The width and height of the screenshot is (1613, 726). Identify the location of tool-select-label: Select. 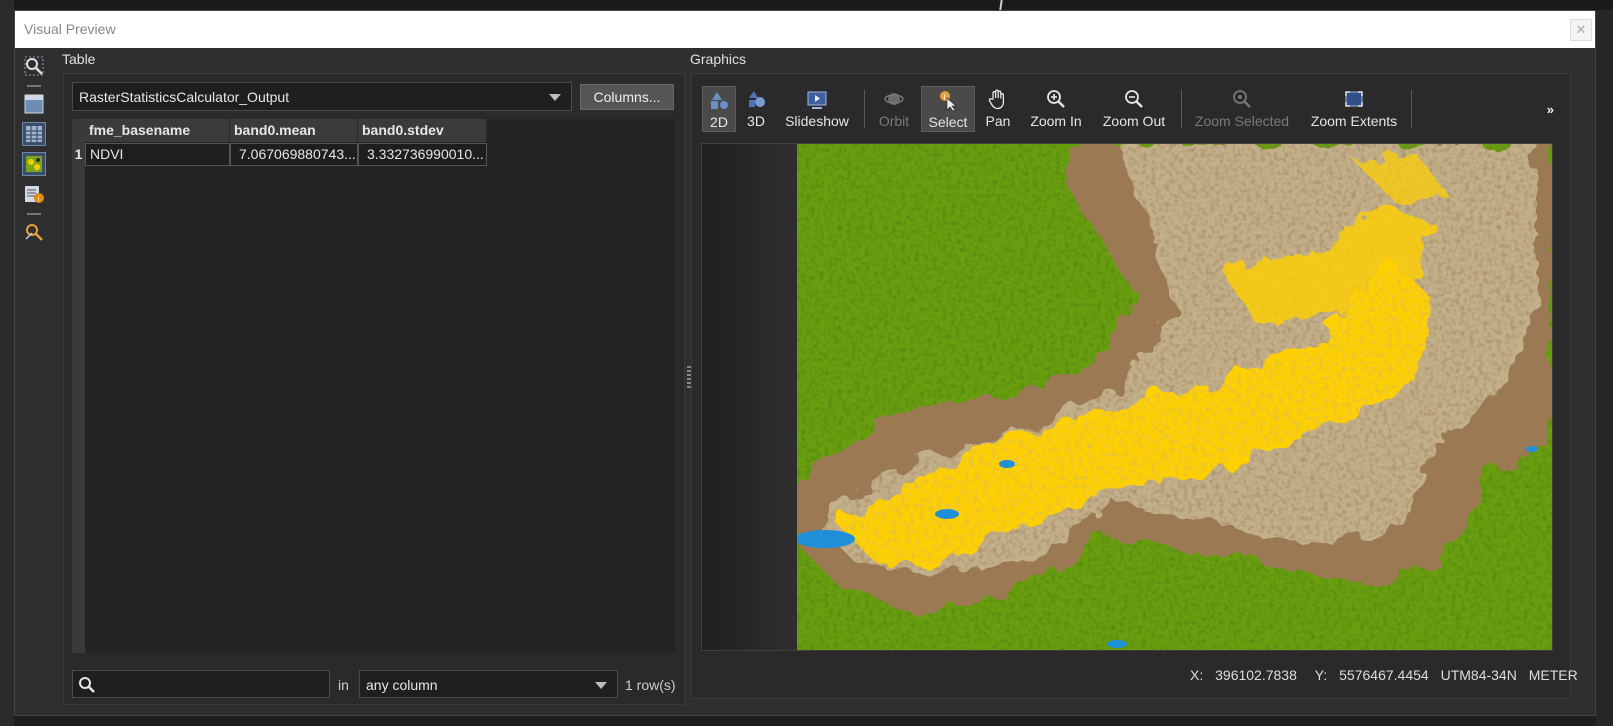
(948, 122).